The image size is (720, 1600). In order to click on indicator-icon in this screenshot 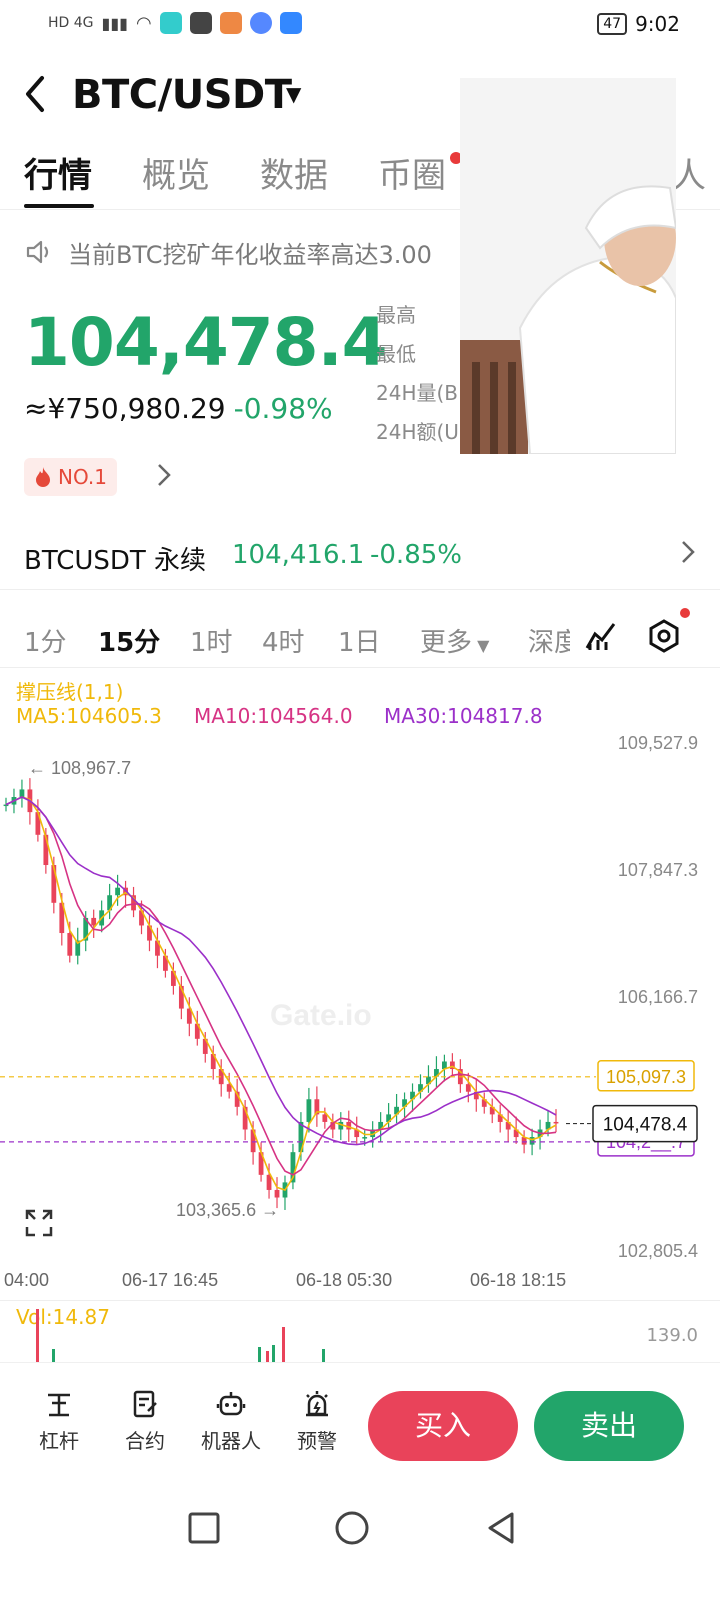, I will do `click(601, 637)`.